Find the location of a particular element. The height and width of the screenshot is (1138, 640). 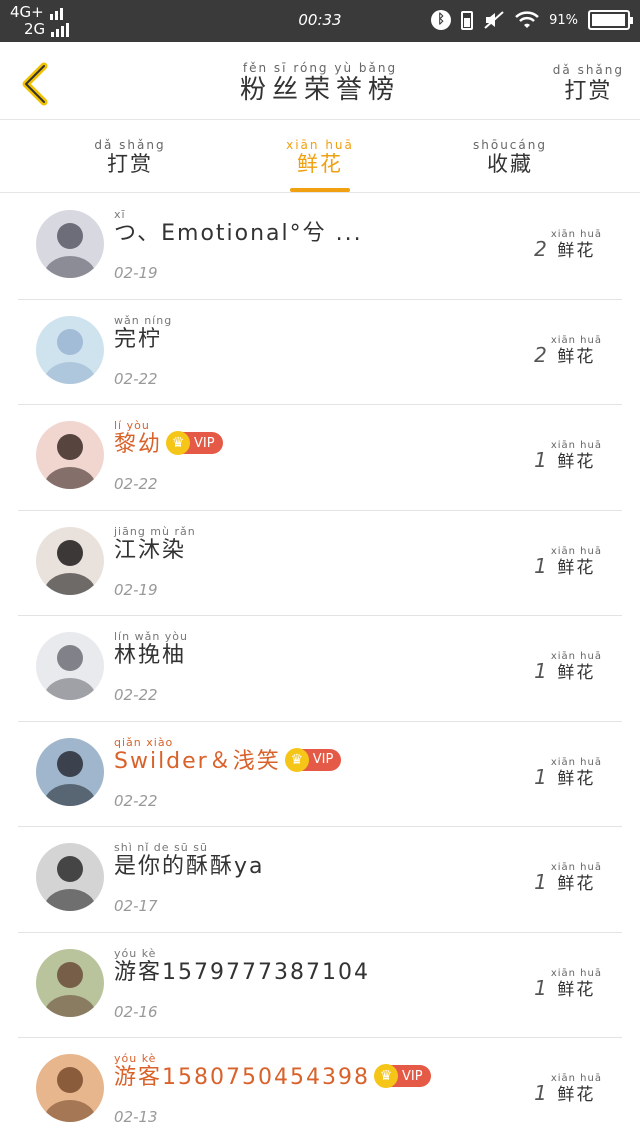

fan-name: 完柠 is located at coordinates (138, 339).